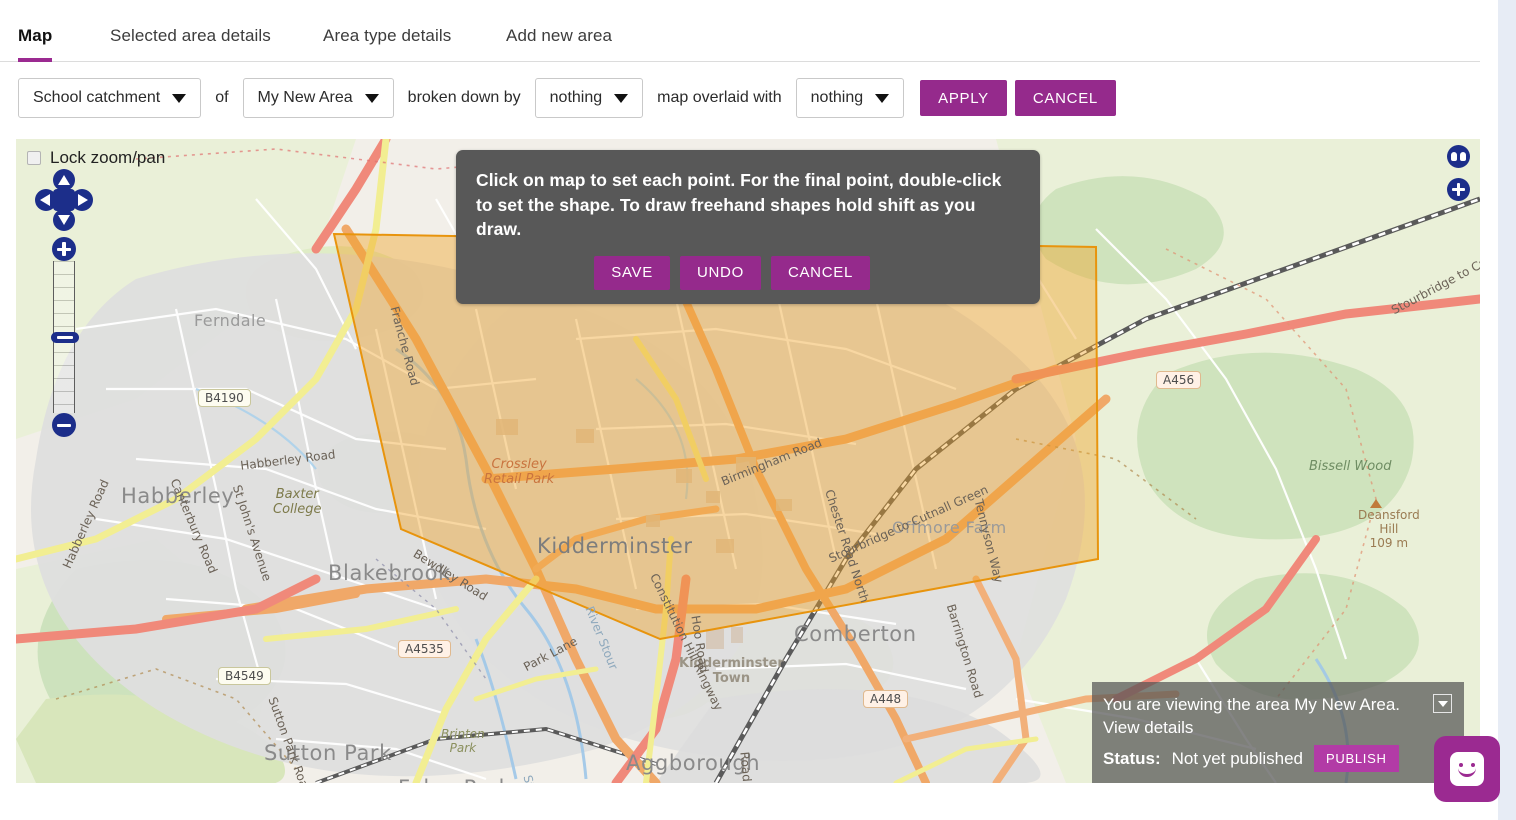  I want to click on breakdown-select-value: nothing, so click(576, 97).